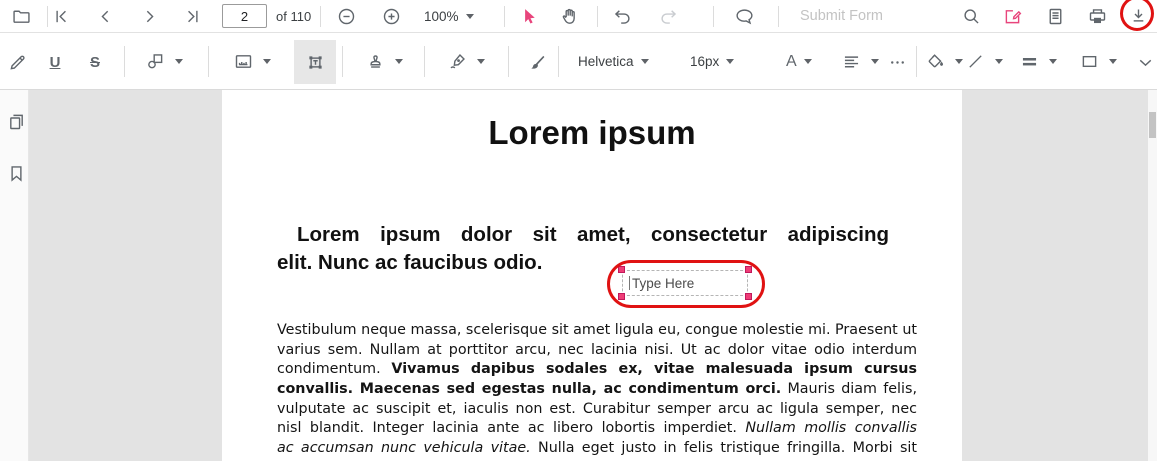 The width and height of the screenshot is (1157, 463). I want to click on font-color-tool: A, so click(799, 61).